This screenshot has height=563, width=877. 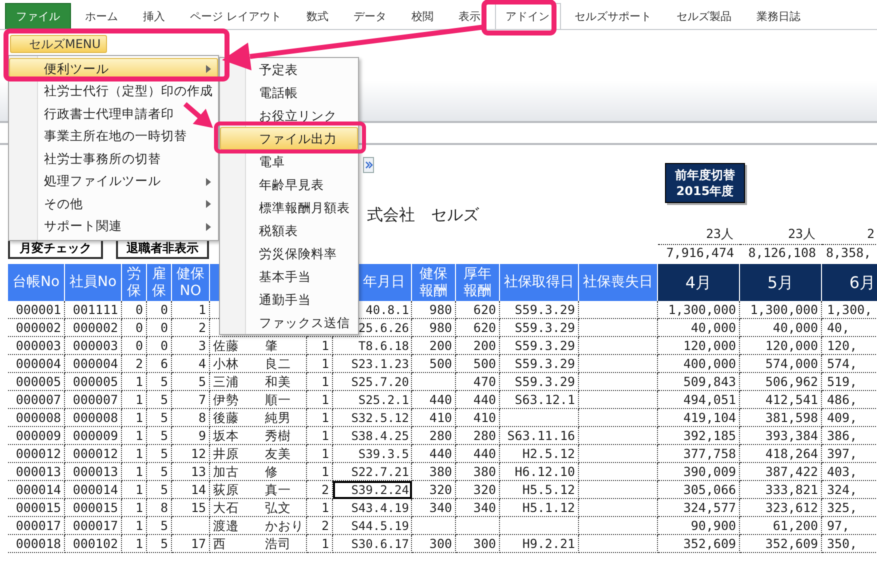 I want to click on column-header: 労保, so click(x=134, y=282).